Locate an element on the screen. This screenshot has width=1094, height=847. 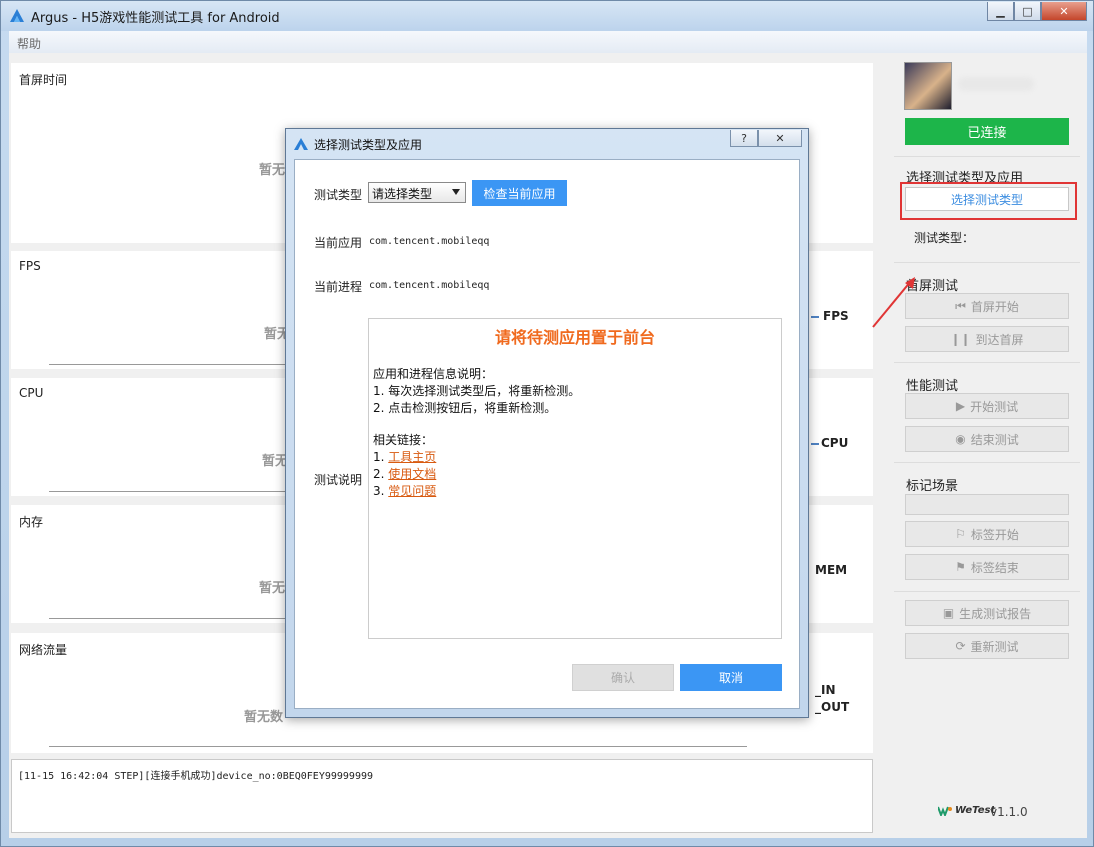
flag-outline-icon: ⚐ is located at coordinates (960, 534).